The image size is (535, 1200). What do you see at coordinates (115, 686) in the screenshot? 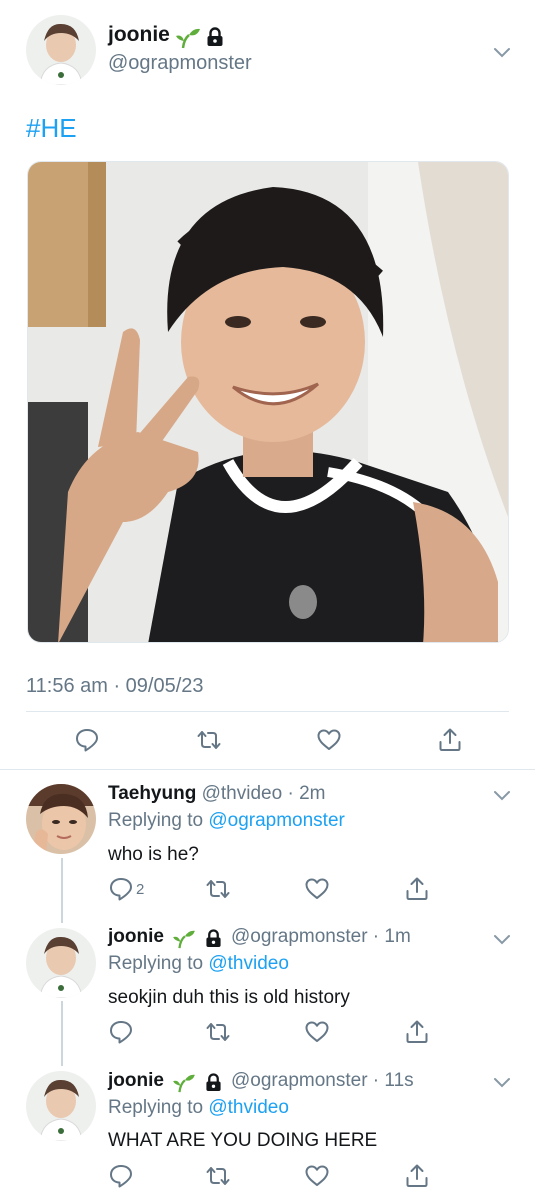
I see `tweet-timestamp: 11:56 am · 09/05/23` at bounding box center [115, 686].